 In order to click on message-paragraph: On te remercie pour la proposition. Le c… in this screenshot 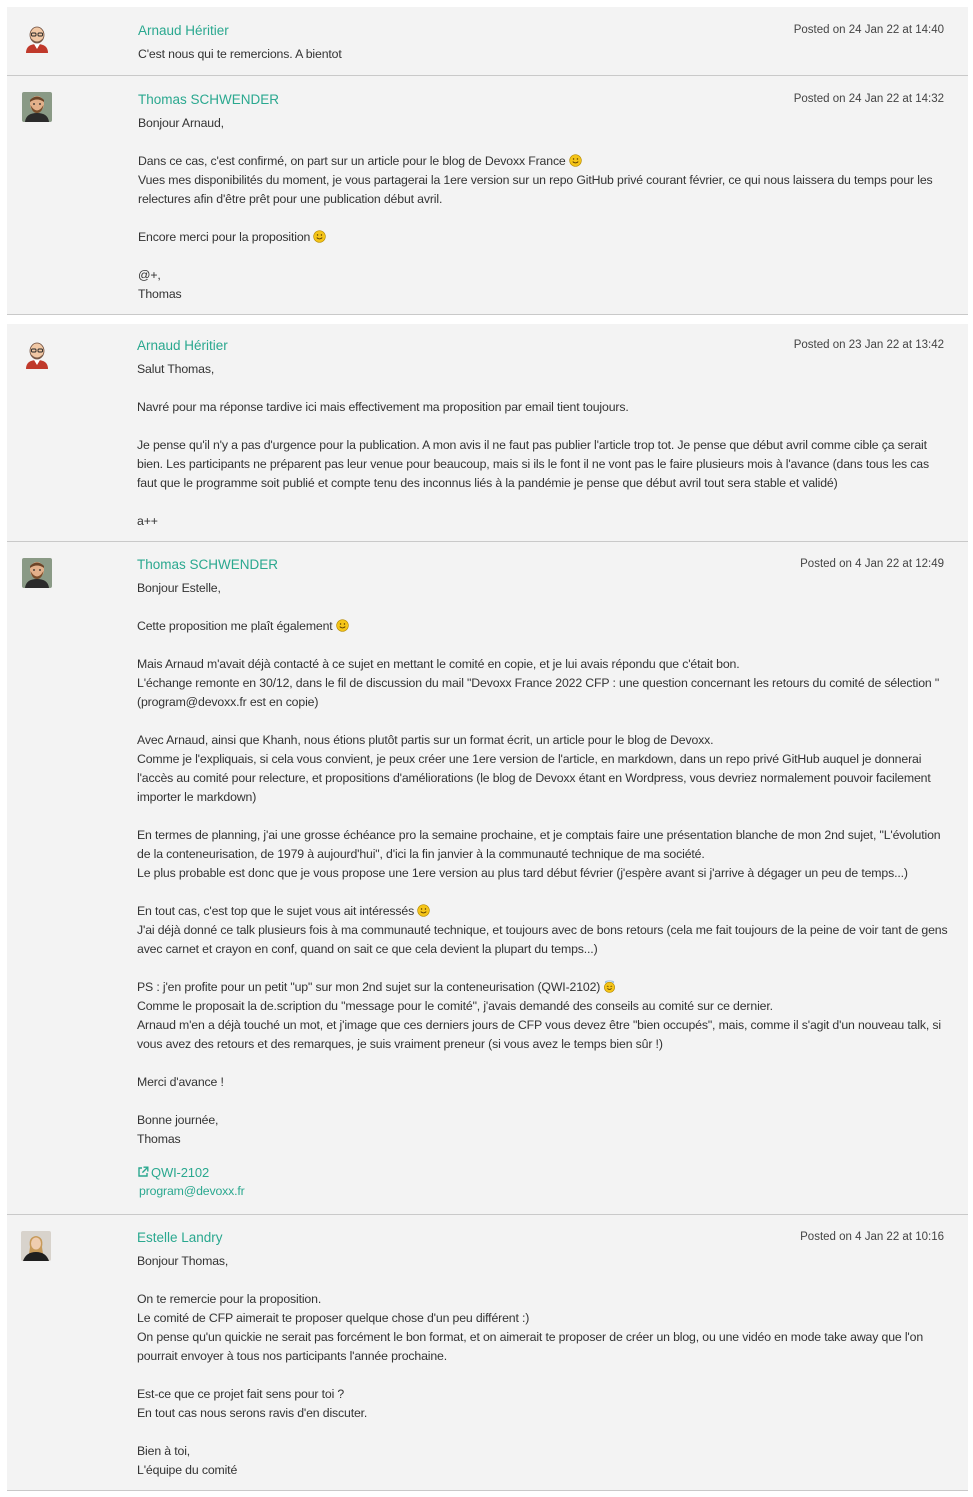, I will do `click(530, 1327)`.